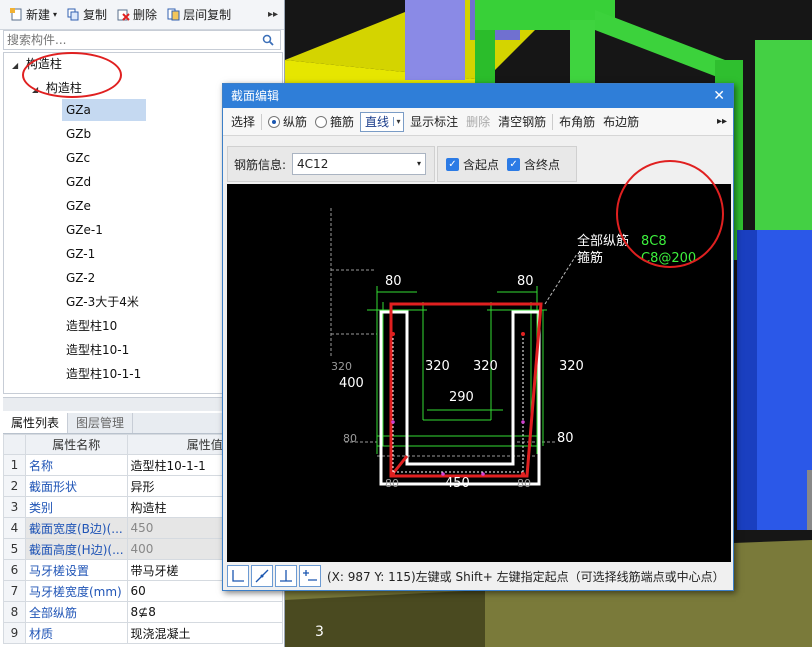  I want to click on tab-layers: 图层管理, so click(101, 423).